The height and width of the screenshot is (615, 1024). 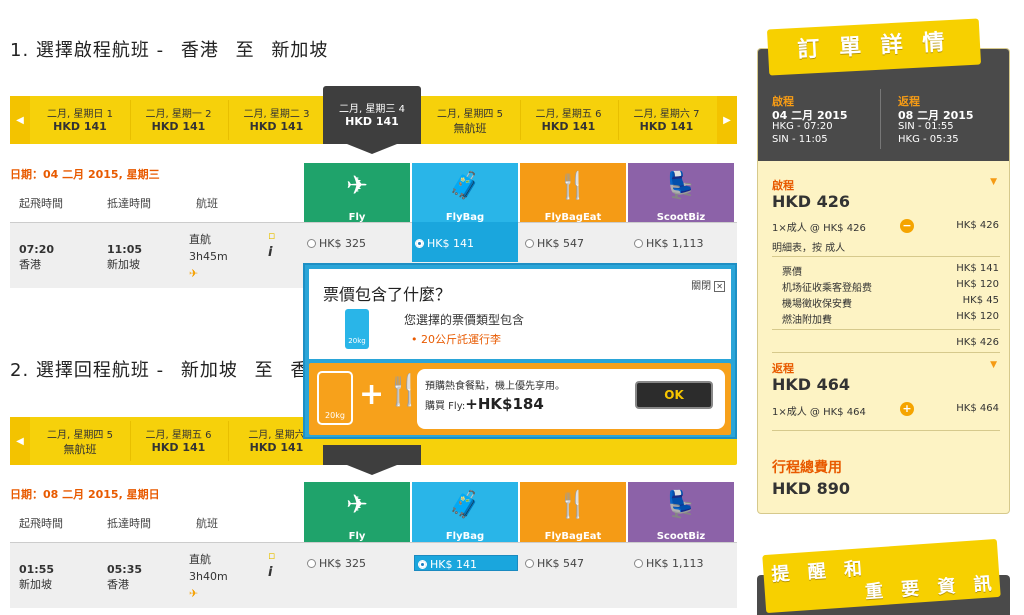 I want to click on out-amount: HK$ 426, so click(x=977, y=225).